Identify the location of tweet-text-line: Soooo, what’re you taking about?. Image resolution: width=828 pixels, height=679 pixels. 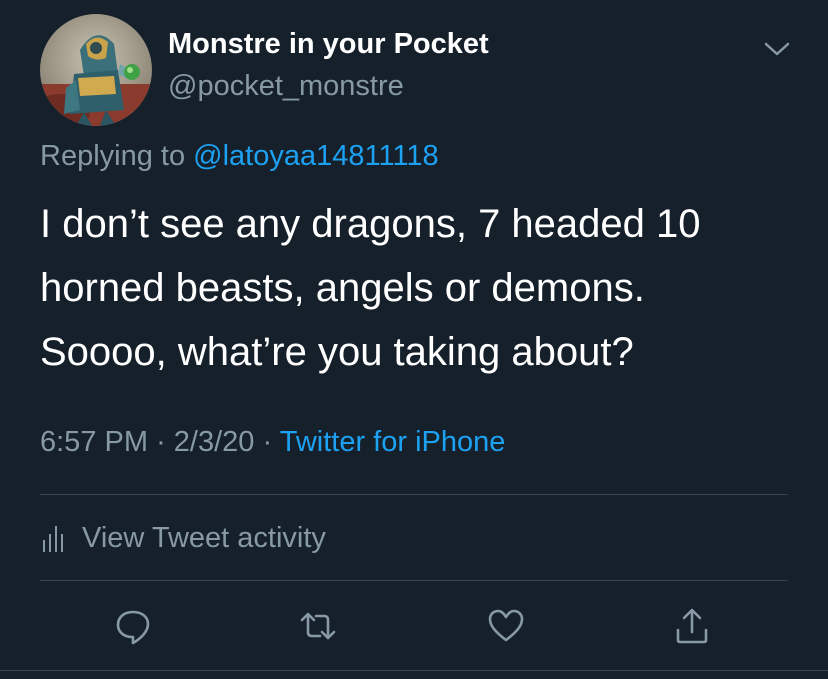
(337, 352).